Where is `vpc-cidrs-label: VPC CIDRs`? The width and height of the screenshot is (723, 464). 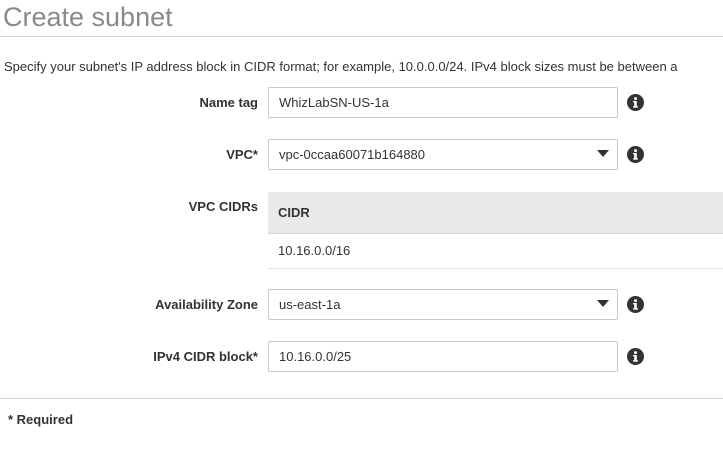 vpc-cidrs-label: VPC CIDRs is located at coordinates (223, 206).